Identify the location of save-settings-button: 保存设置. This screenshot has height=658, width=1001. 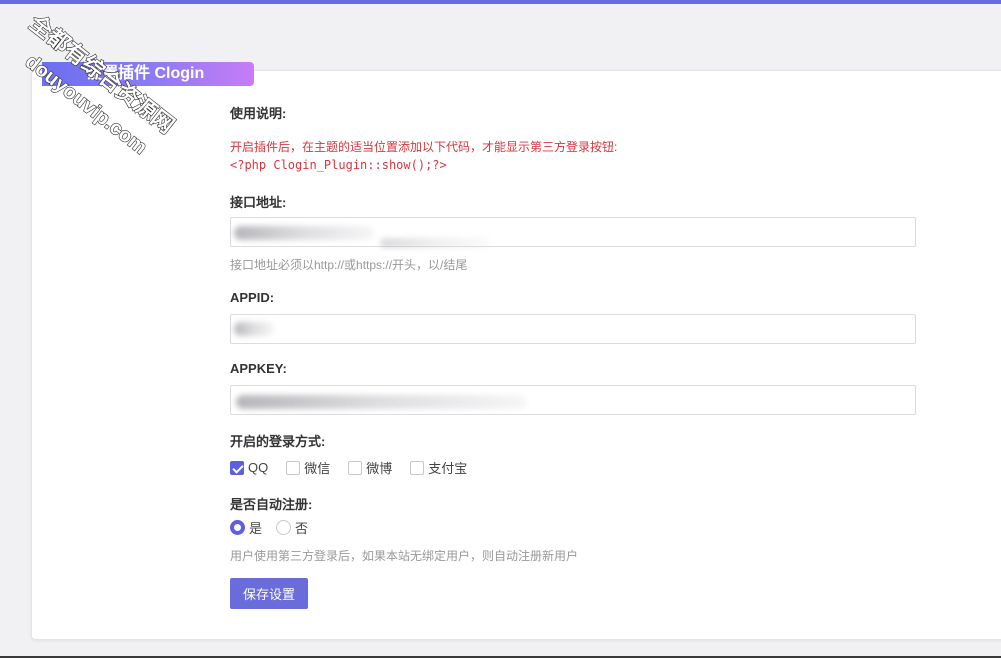
(269, 593).